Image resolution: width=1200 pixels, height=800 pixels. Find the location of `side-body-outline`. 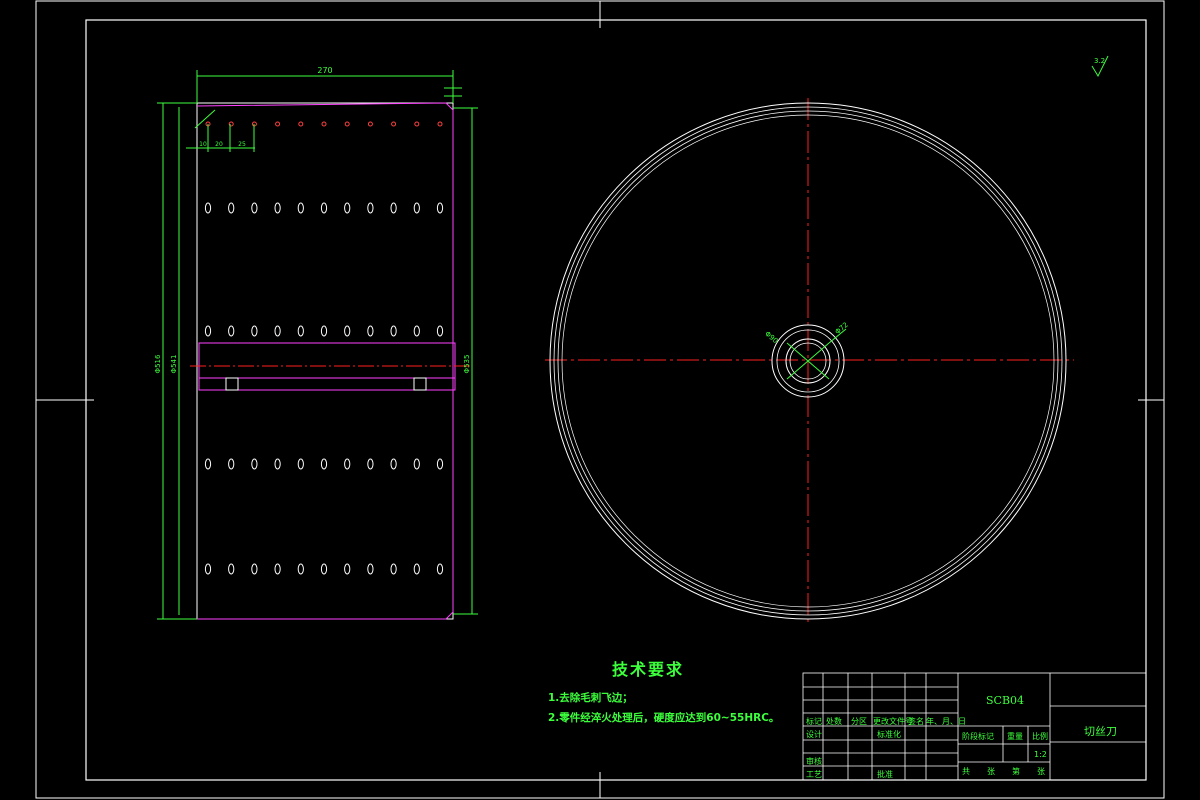

side-body-outline is located at coordinates (325, 361).